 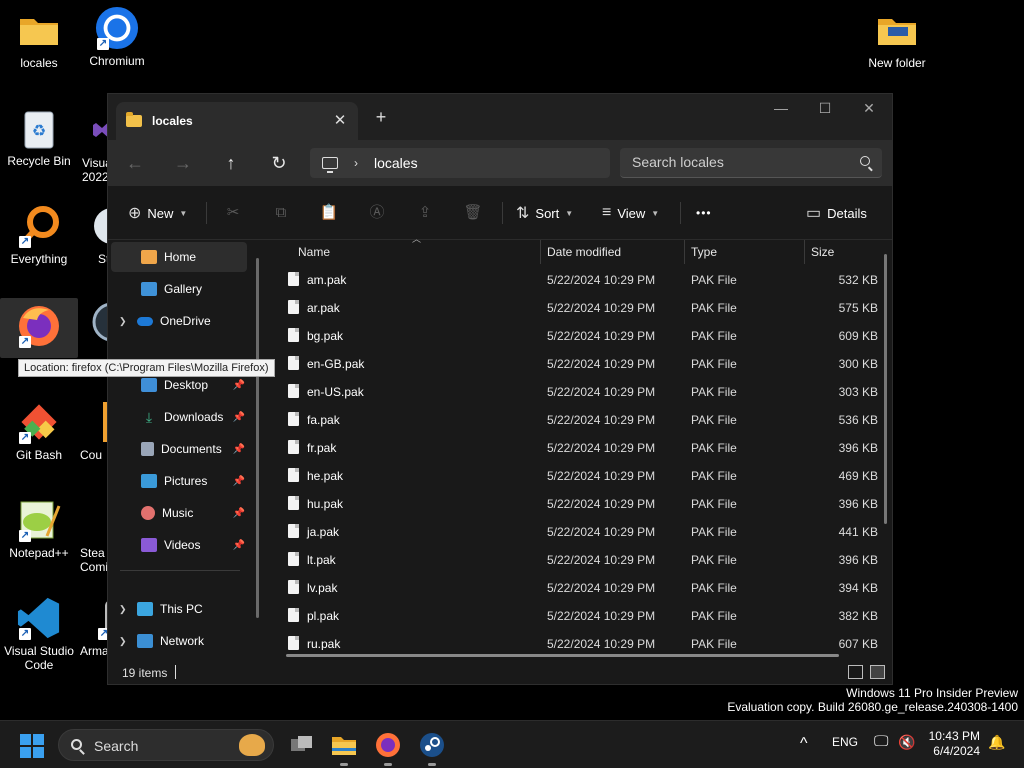 What do you see at coordinates (257, 438) in the screenshot?
I see `sidebar-scrollbar` at bounding box center [257, 438].